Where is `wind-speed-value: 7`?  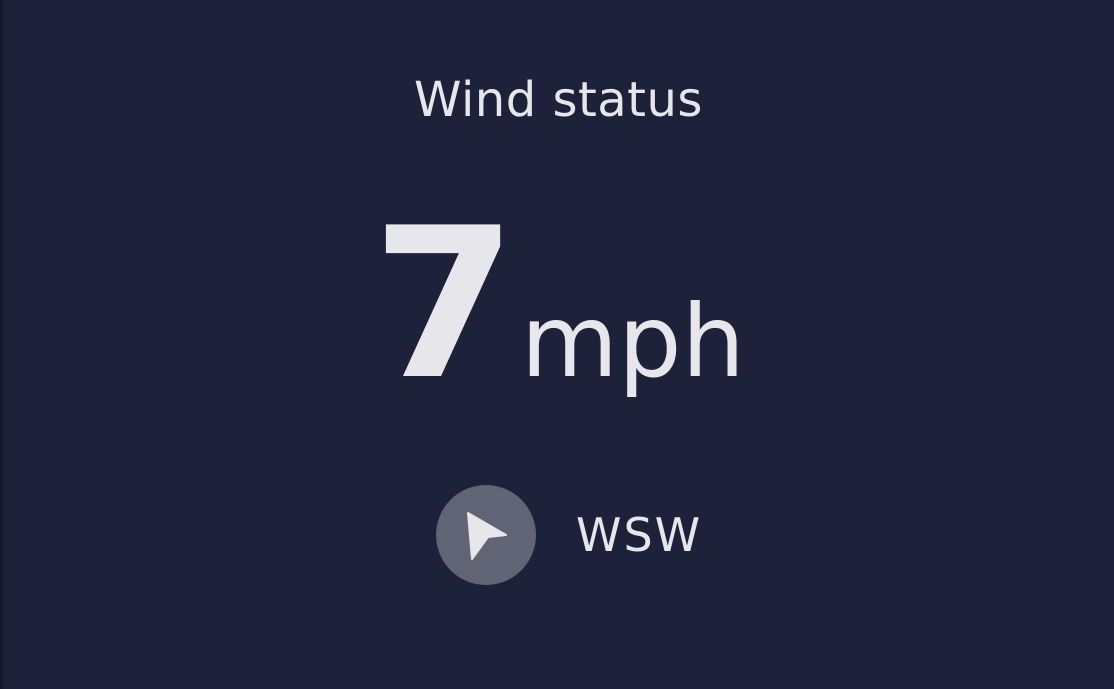 wind-speed-value: 7 is located at coordinates (444, 305).